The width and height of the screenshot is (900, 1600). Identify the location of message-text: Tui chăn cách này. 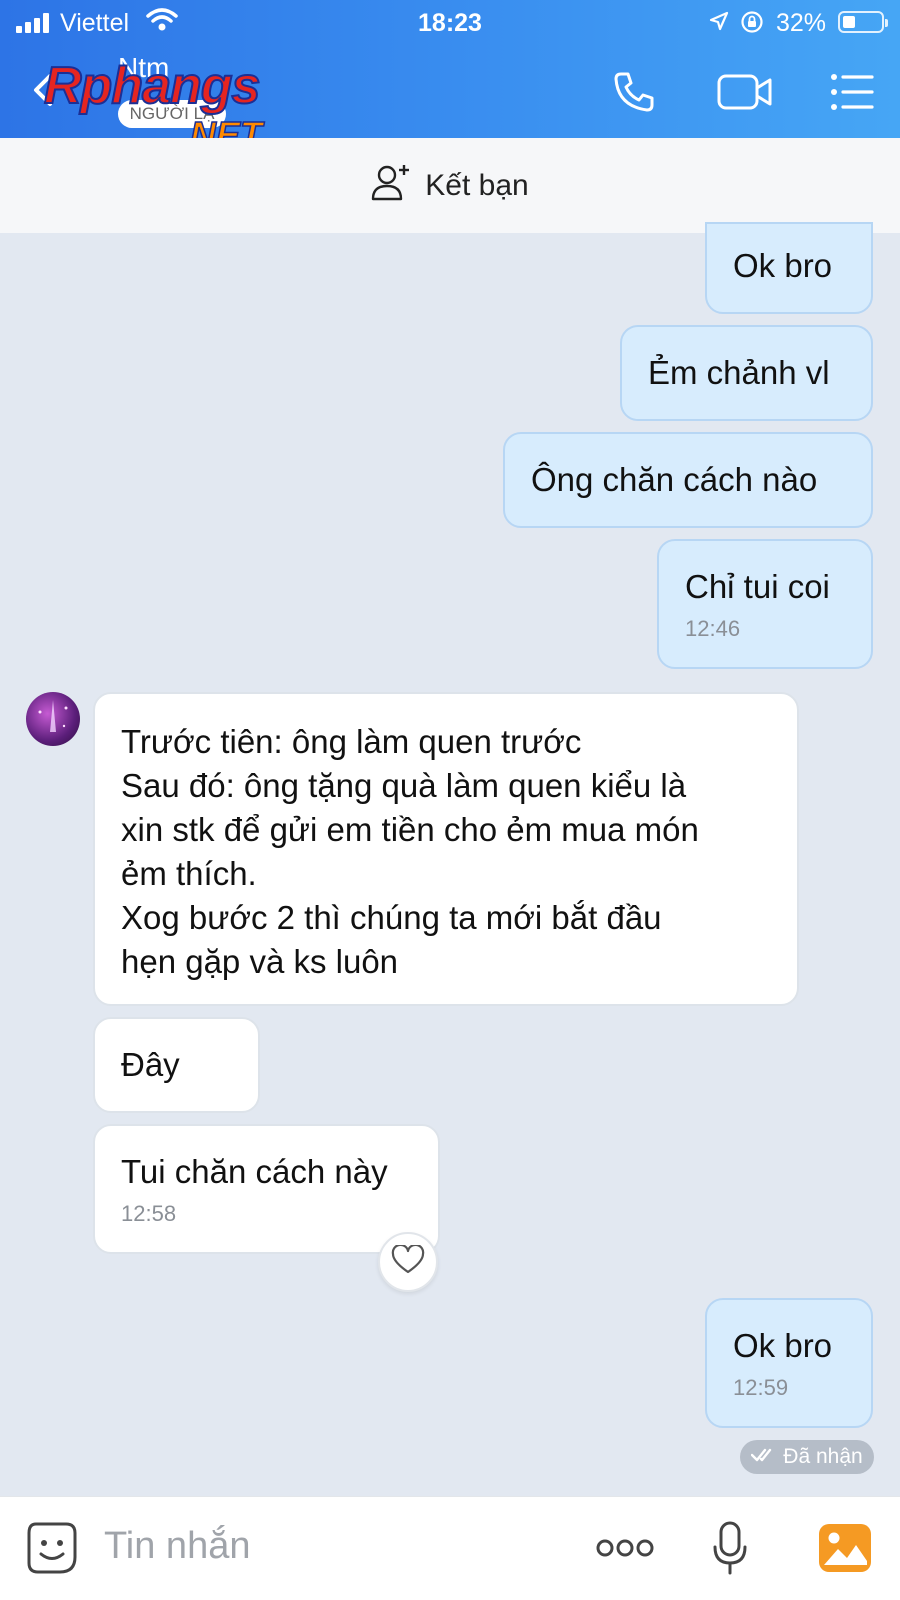
(254, 1171).